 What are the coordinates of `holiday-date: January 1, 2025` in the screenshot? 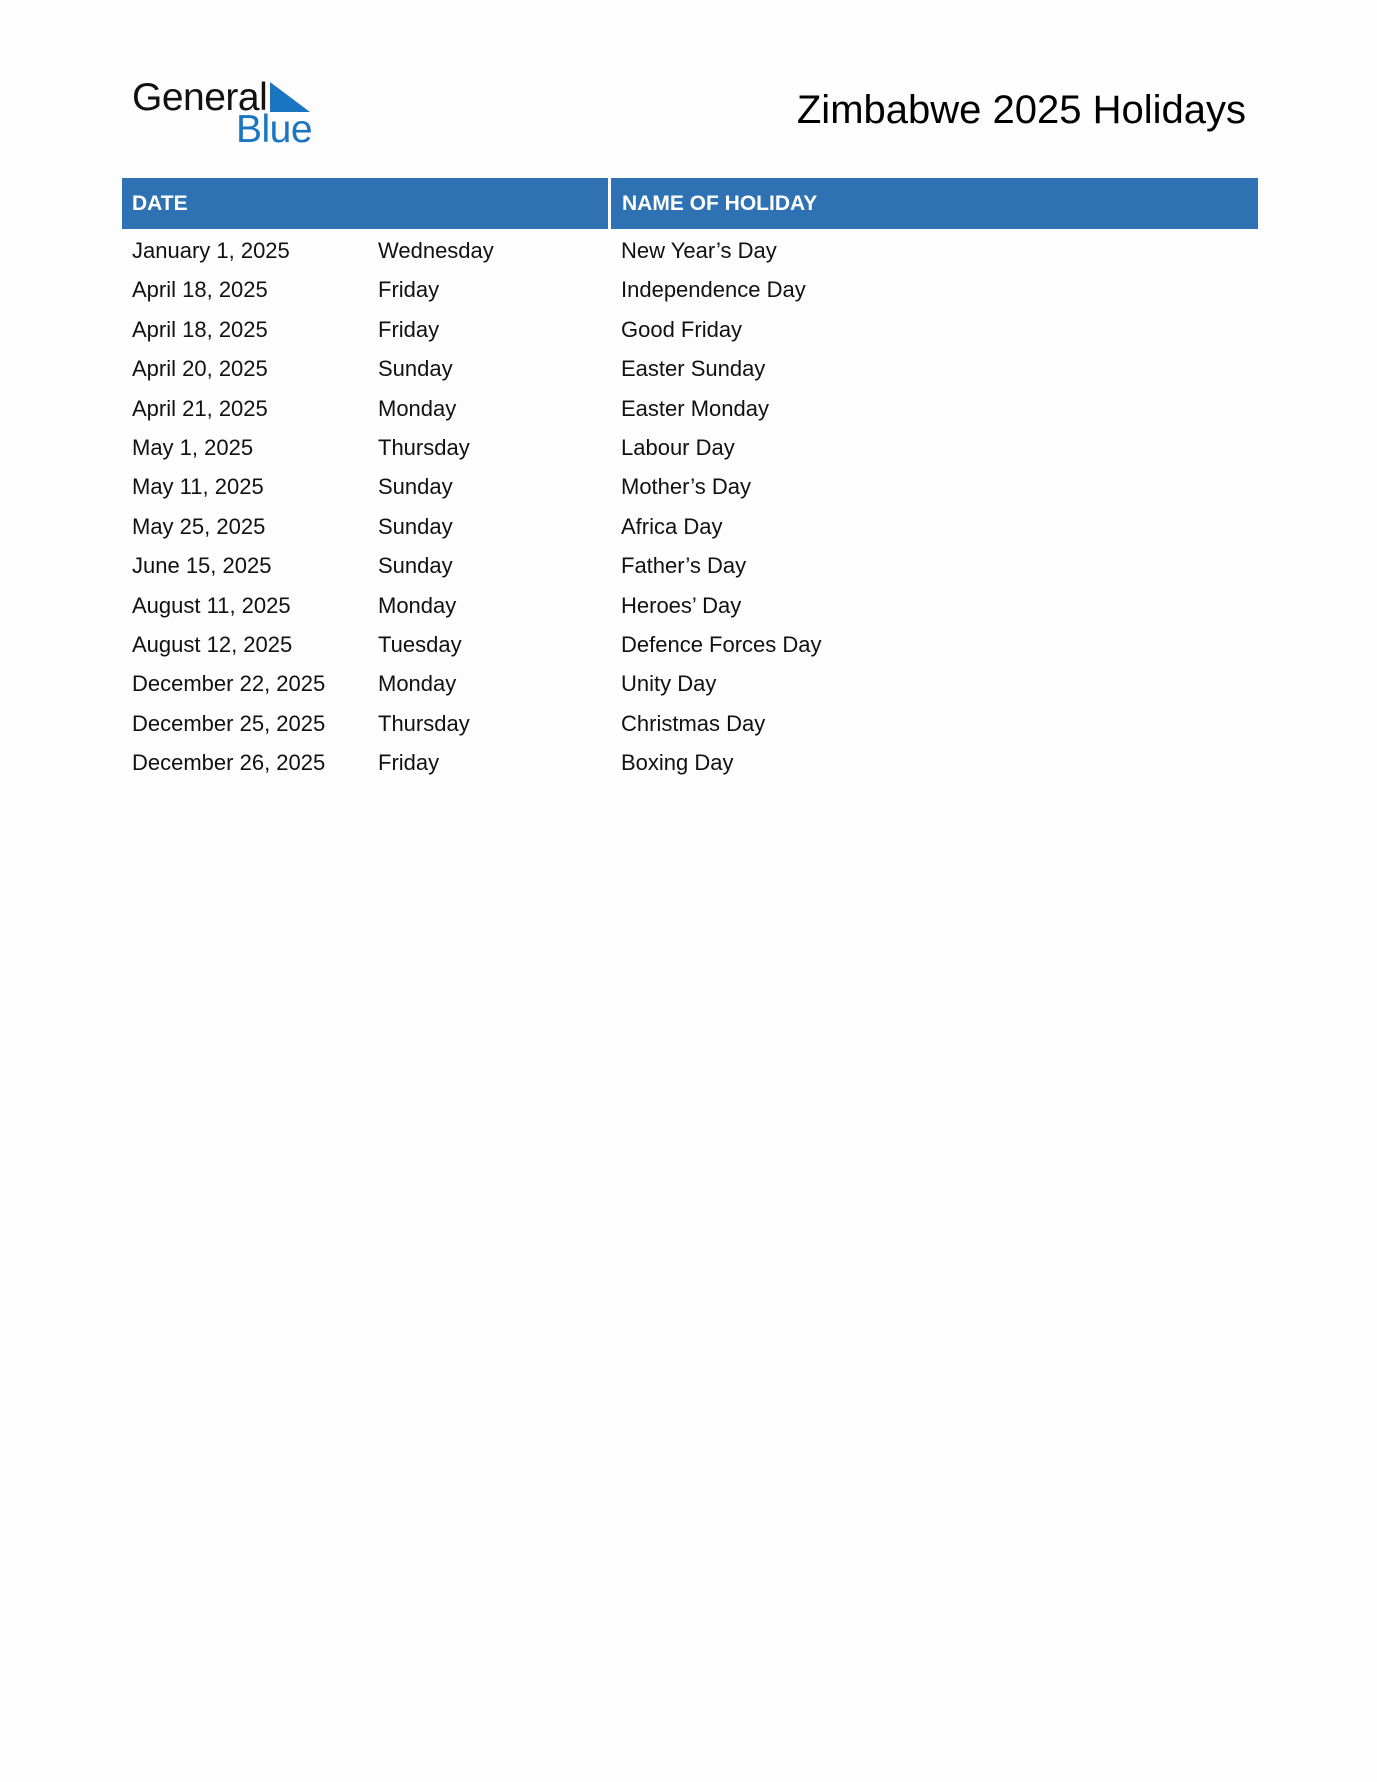 It's located at (211, 250).